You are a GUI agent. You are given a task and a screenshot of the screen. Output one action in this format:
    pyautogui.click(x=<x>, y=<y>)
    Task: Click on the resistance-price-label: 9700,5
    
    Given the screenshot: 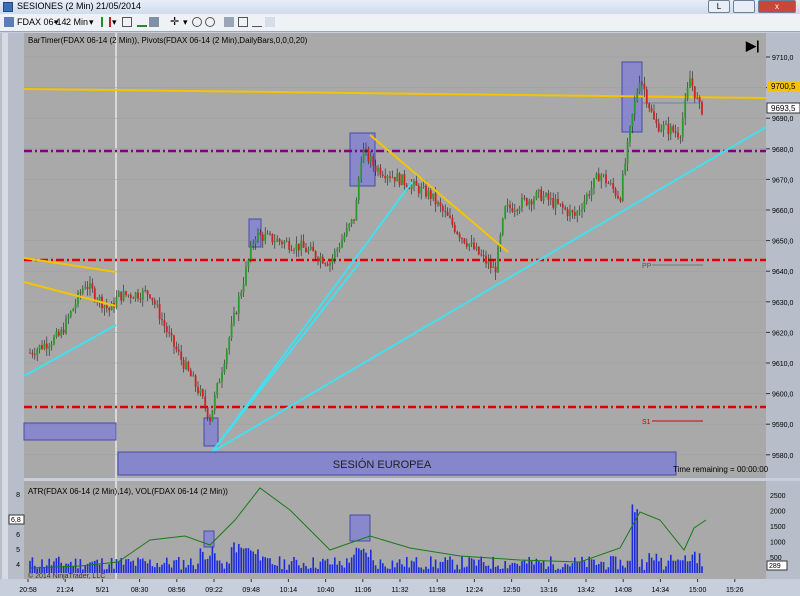 What is the action you would take?
    pyautogui.click(x=783, y=86)
    